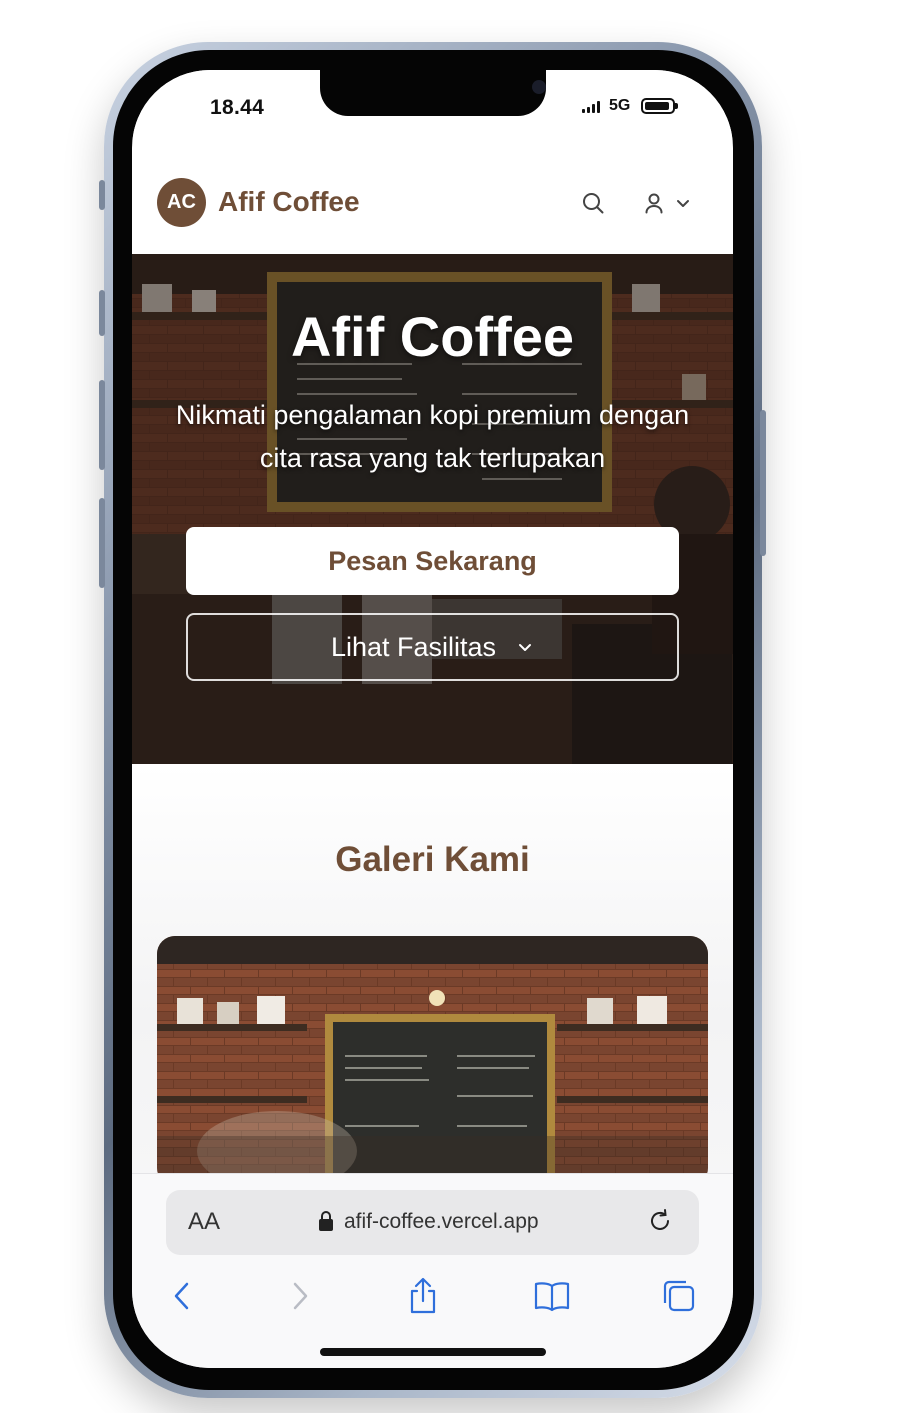  I want to click on forward-icon, so click(300, 1296).